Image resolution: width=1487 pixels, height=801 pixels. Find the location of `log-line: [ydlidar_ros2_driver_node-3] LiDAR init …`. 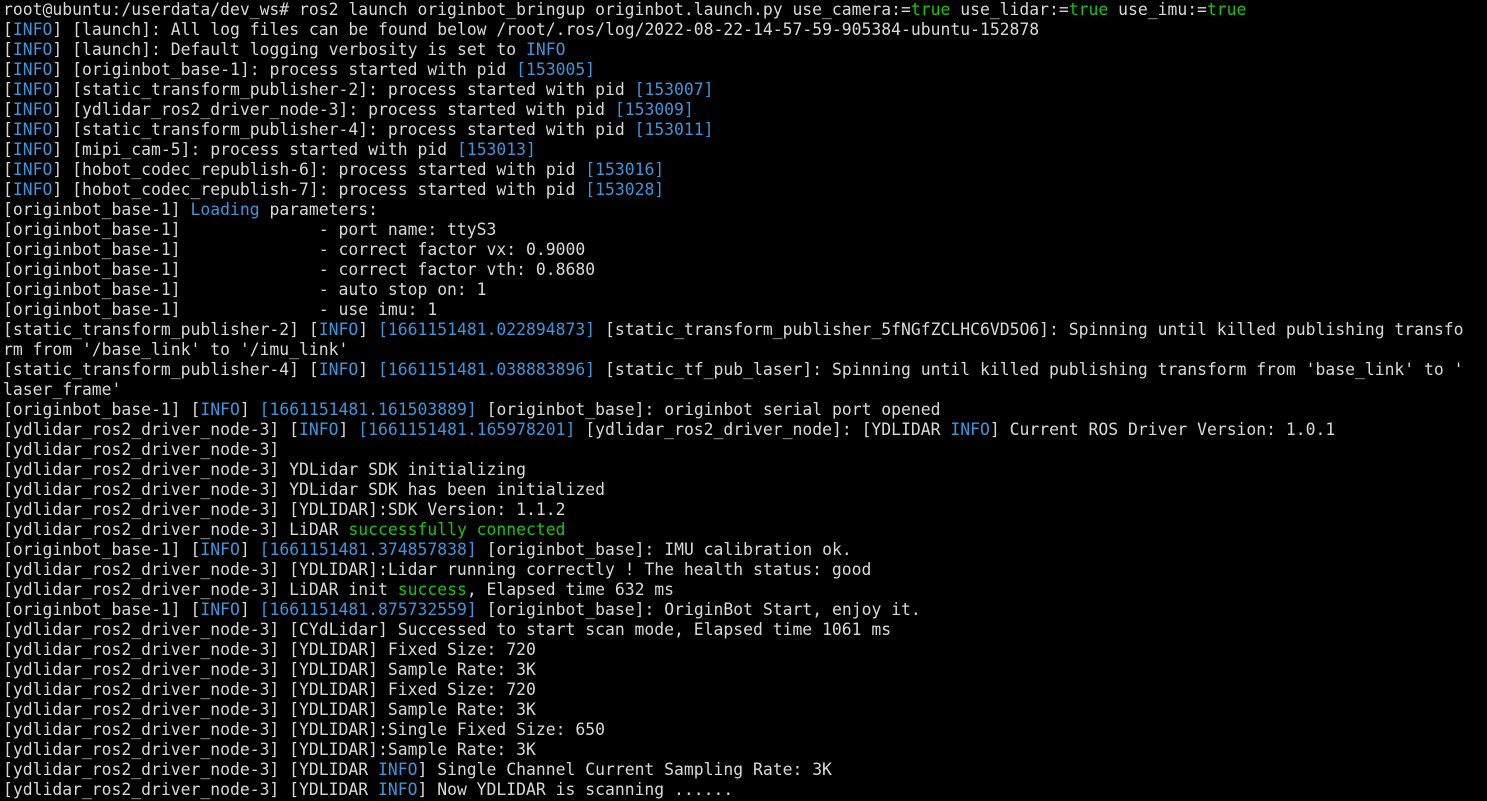

log-line: [ydlidar_ros2_driver_node-3] LiDAR init … is located at coordinates (745, 590).